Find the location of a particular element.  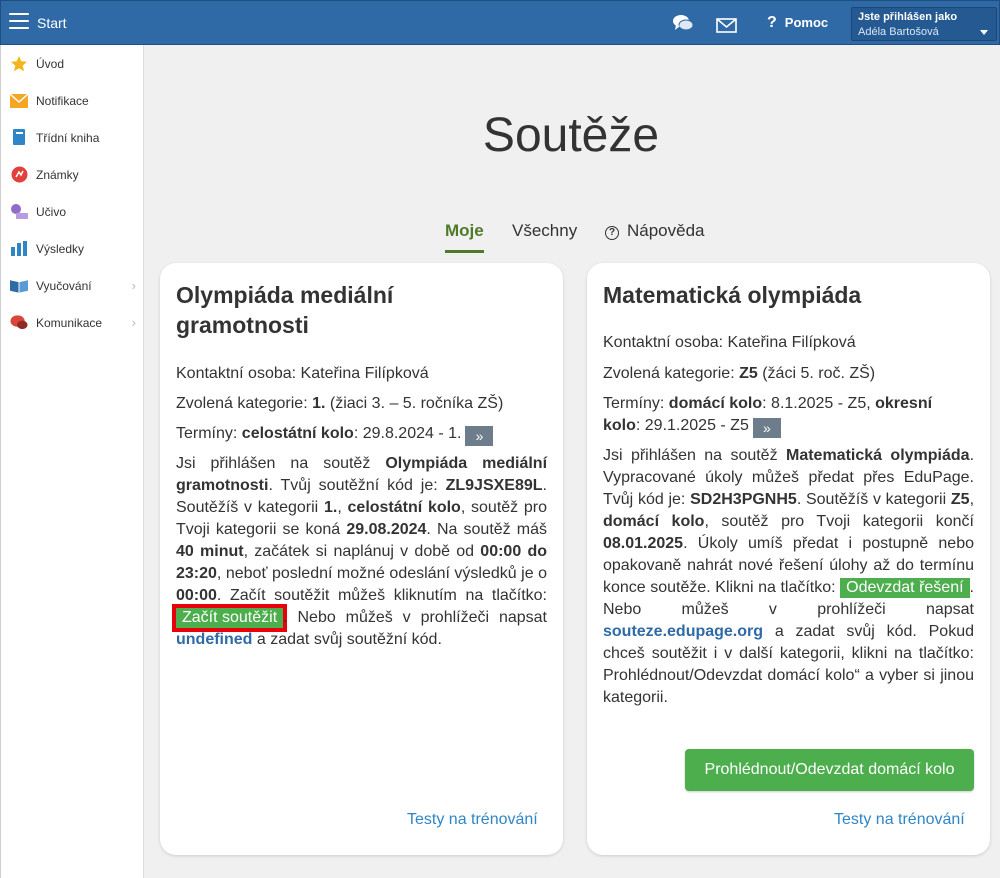

book-icon is located at coordinates (19, 138).